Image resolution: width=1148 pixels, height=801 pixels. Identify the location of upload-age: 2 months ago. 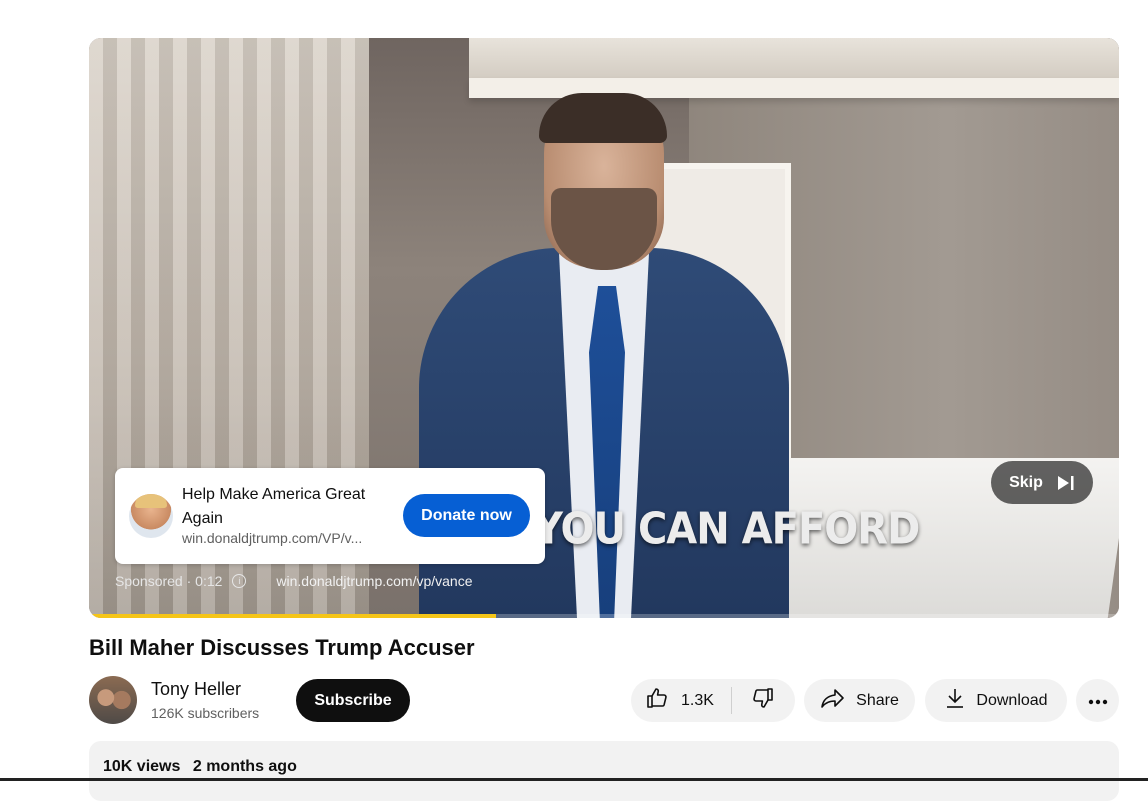
(244, 766).